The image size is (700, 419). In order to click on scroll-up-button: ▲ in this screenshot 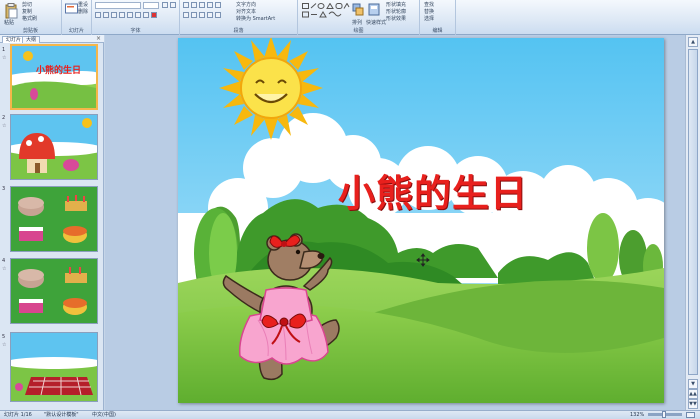, I will do `click(693, 42)`.